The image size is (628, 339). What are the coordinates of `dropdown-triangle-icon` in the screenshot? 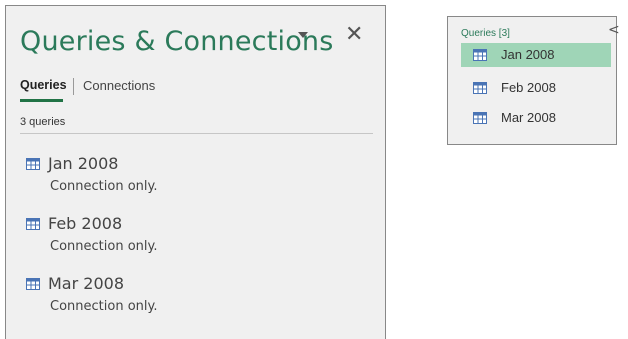 It's located at (303, 35).